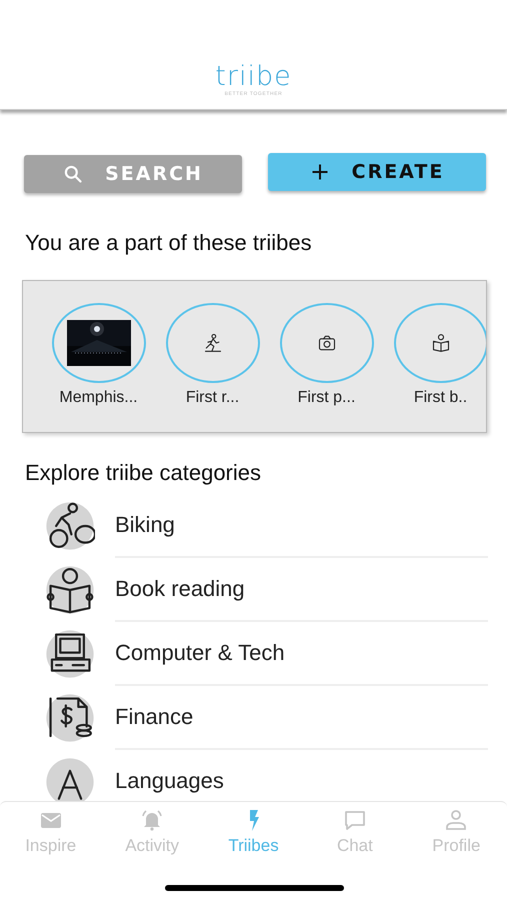 The width and height of the screenshot is (507, 900). Describe the element at coordinates (70, 526) in the screenshot. I see `cyclist-icon` at that location.